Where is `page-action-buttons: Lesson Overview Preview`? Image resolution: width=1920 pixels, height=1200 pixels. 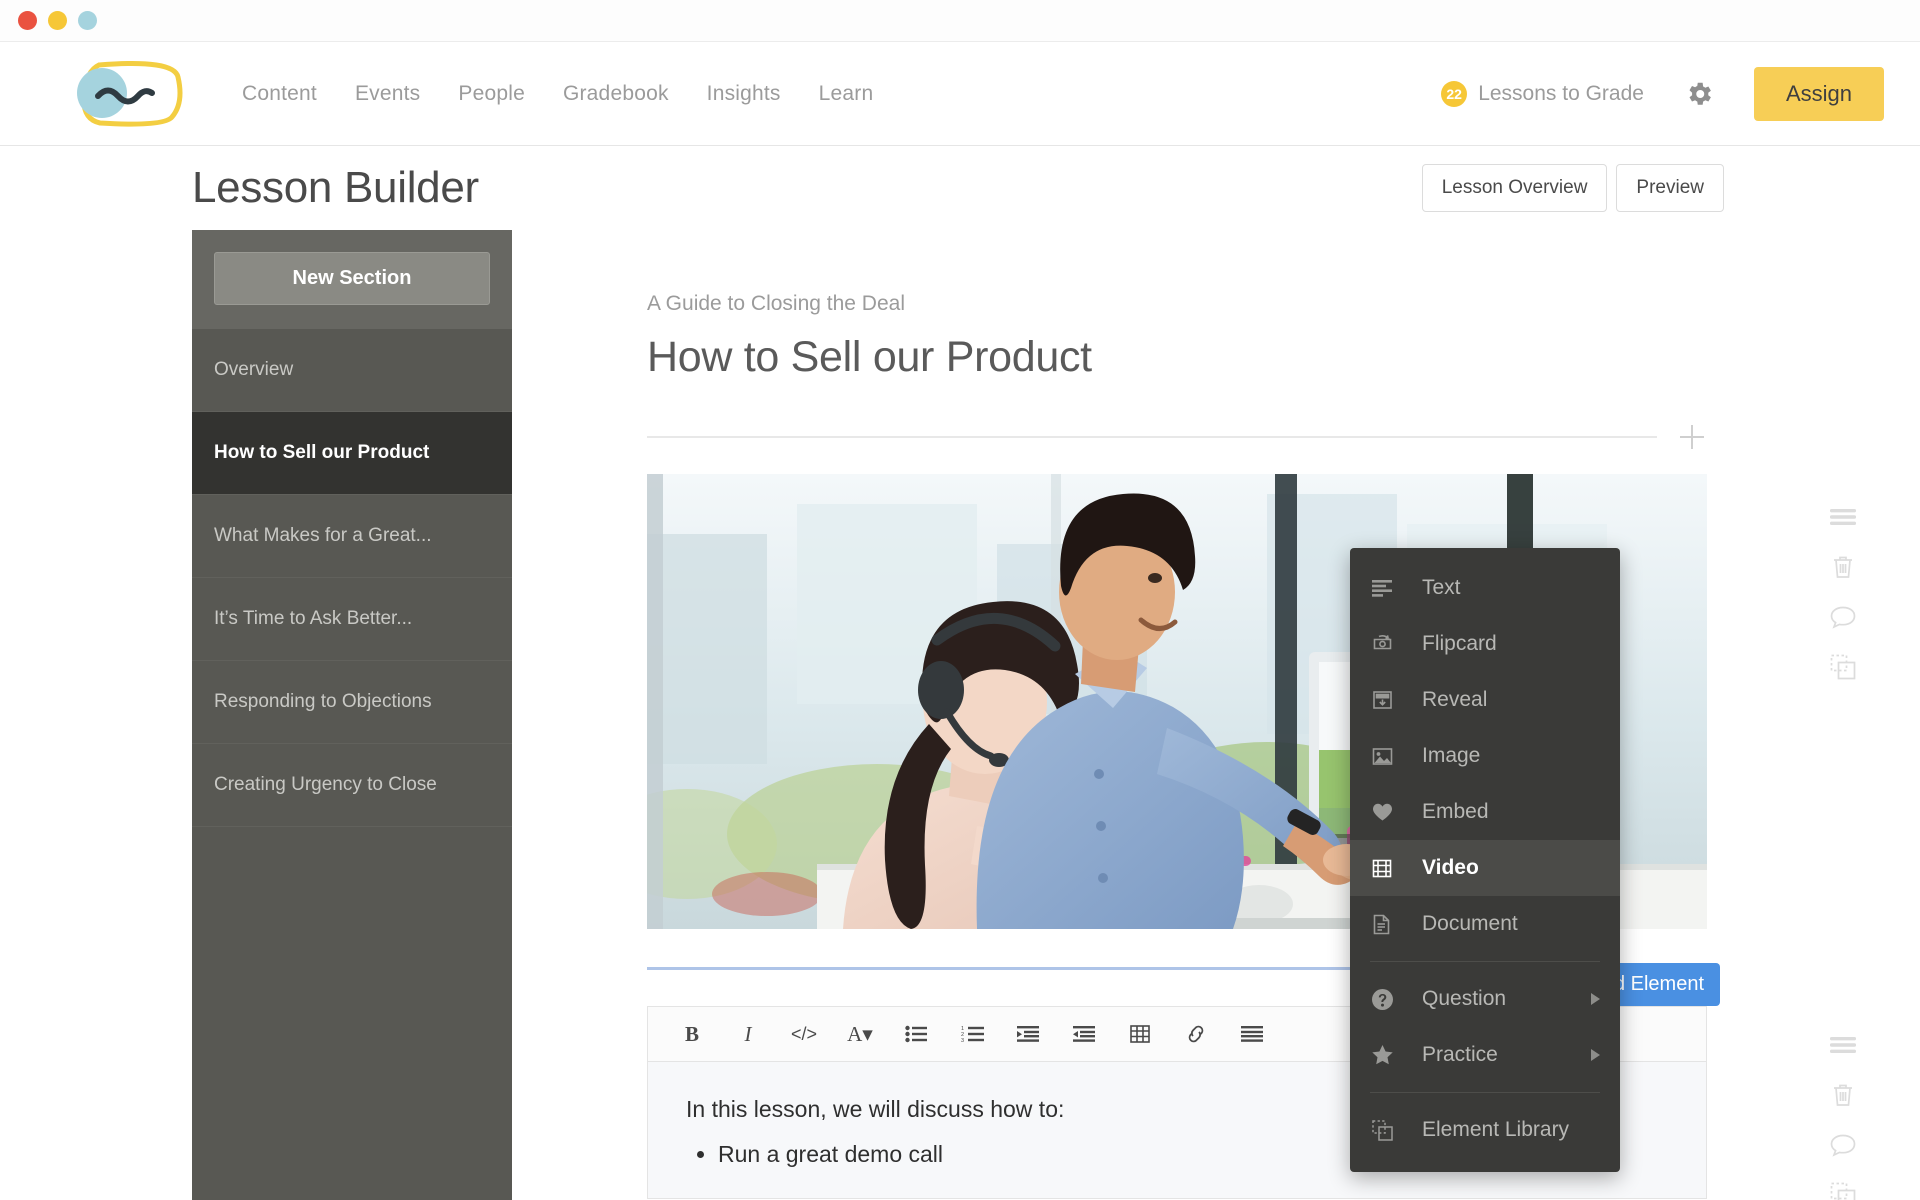 page-action-buttons: Lesson Overview Preview is located at coordinates (1572, 188).